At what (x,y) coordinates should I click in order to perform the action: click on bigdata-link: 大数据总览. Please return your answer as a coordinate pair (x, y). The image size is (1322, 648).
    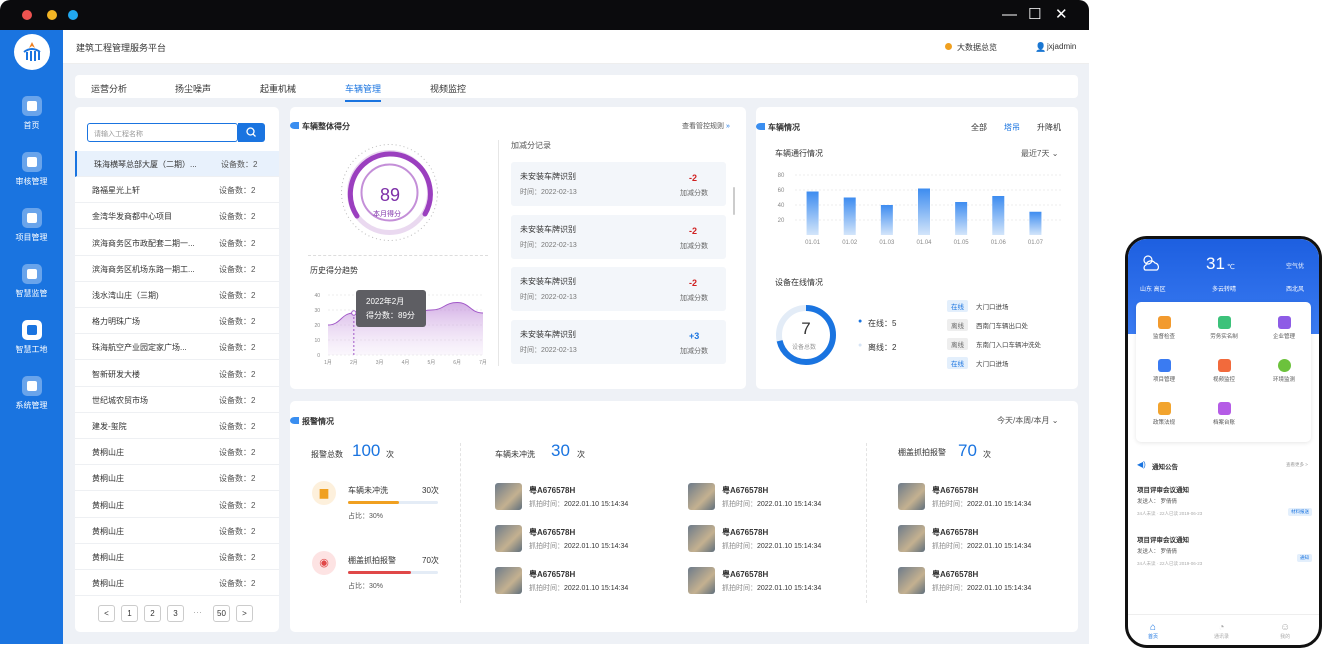
    Looking at the image, I should click on (977, 47).